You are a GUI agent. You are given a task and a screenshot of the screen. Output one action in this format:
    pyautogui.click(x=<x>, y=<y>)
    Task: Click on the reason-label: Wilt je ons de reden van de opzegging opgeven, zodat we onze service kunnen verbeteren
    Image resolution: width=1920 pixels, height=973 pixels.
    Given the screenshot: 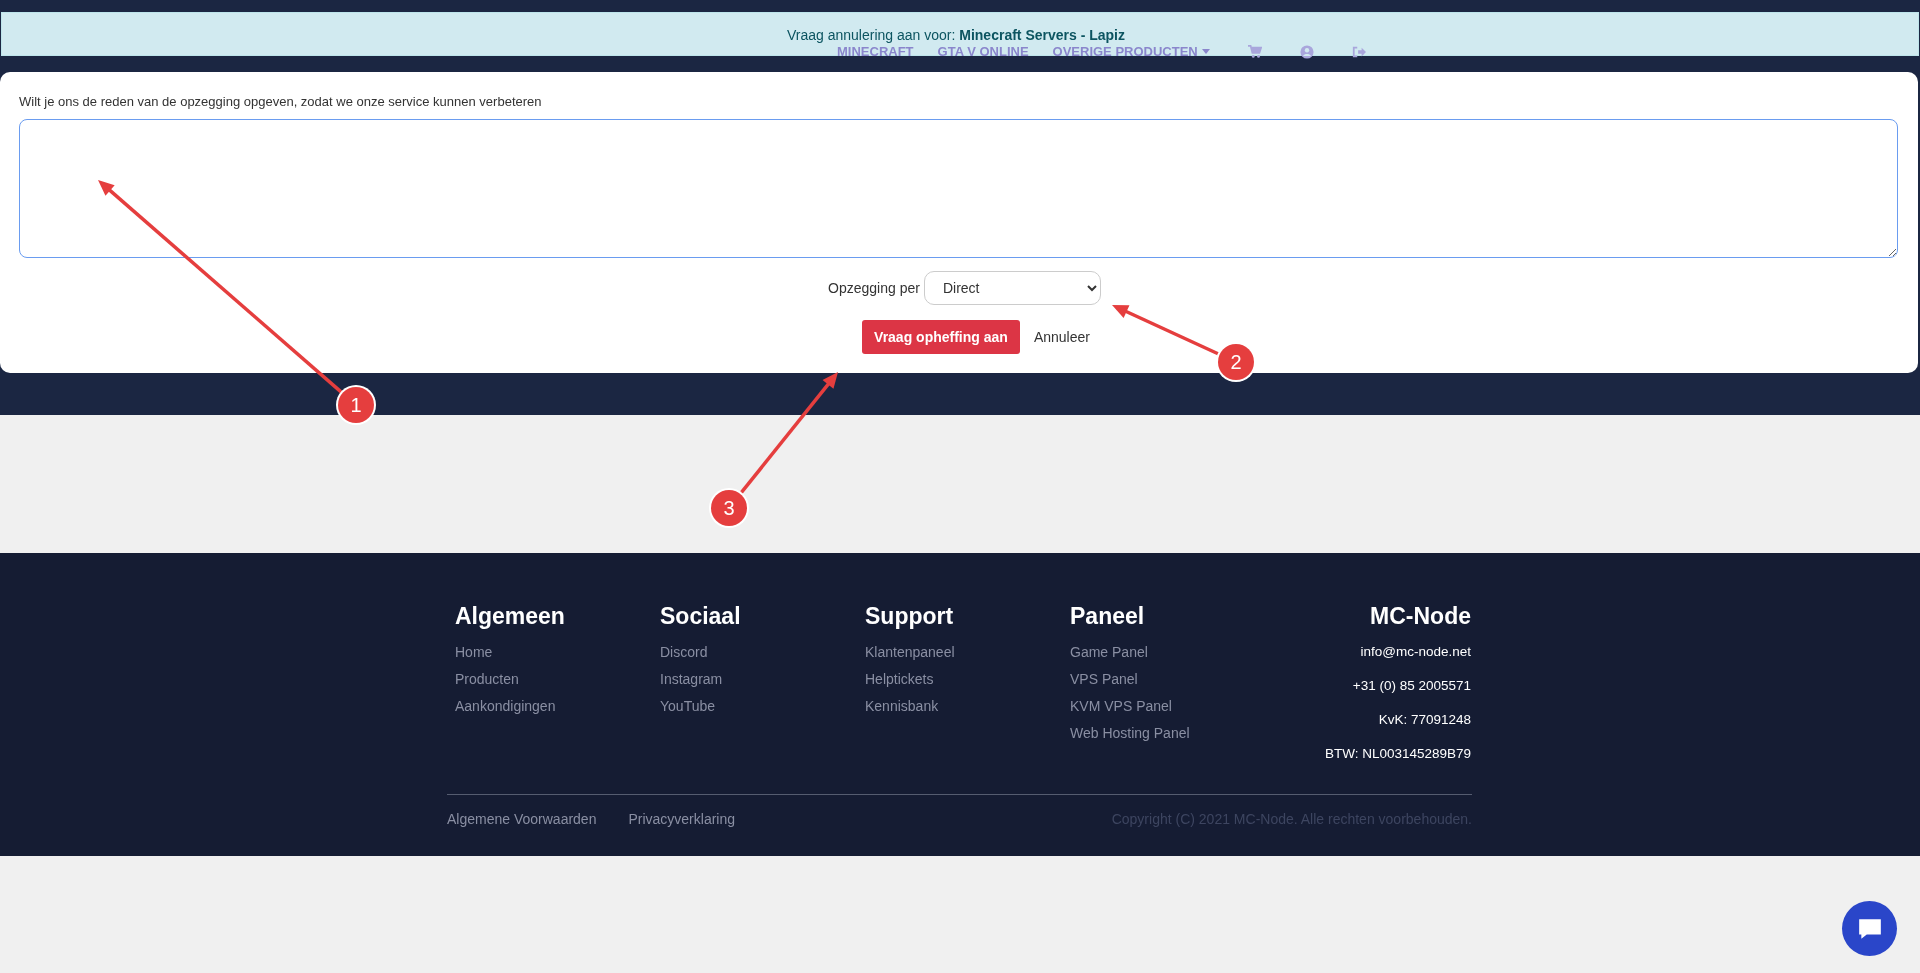 What is the action you would take?
    pyautogui.click(x=281, y=101)
    